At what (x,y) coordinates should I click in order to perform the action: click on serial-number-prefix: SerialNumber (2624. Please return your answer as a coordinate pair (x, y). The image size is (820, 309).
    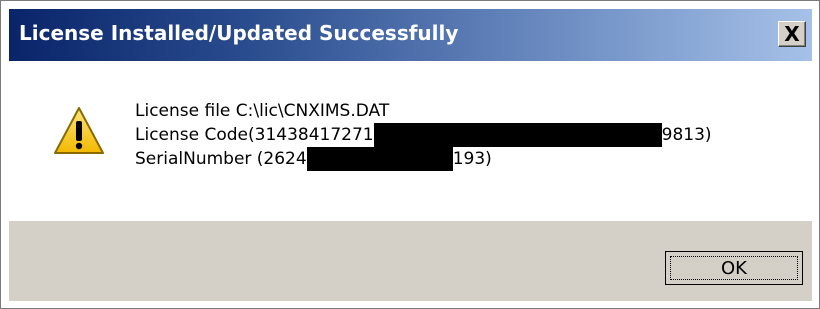
    Looking at the image, I should click on (221, 159).